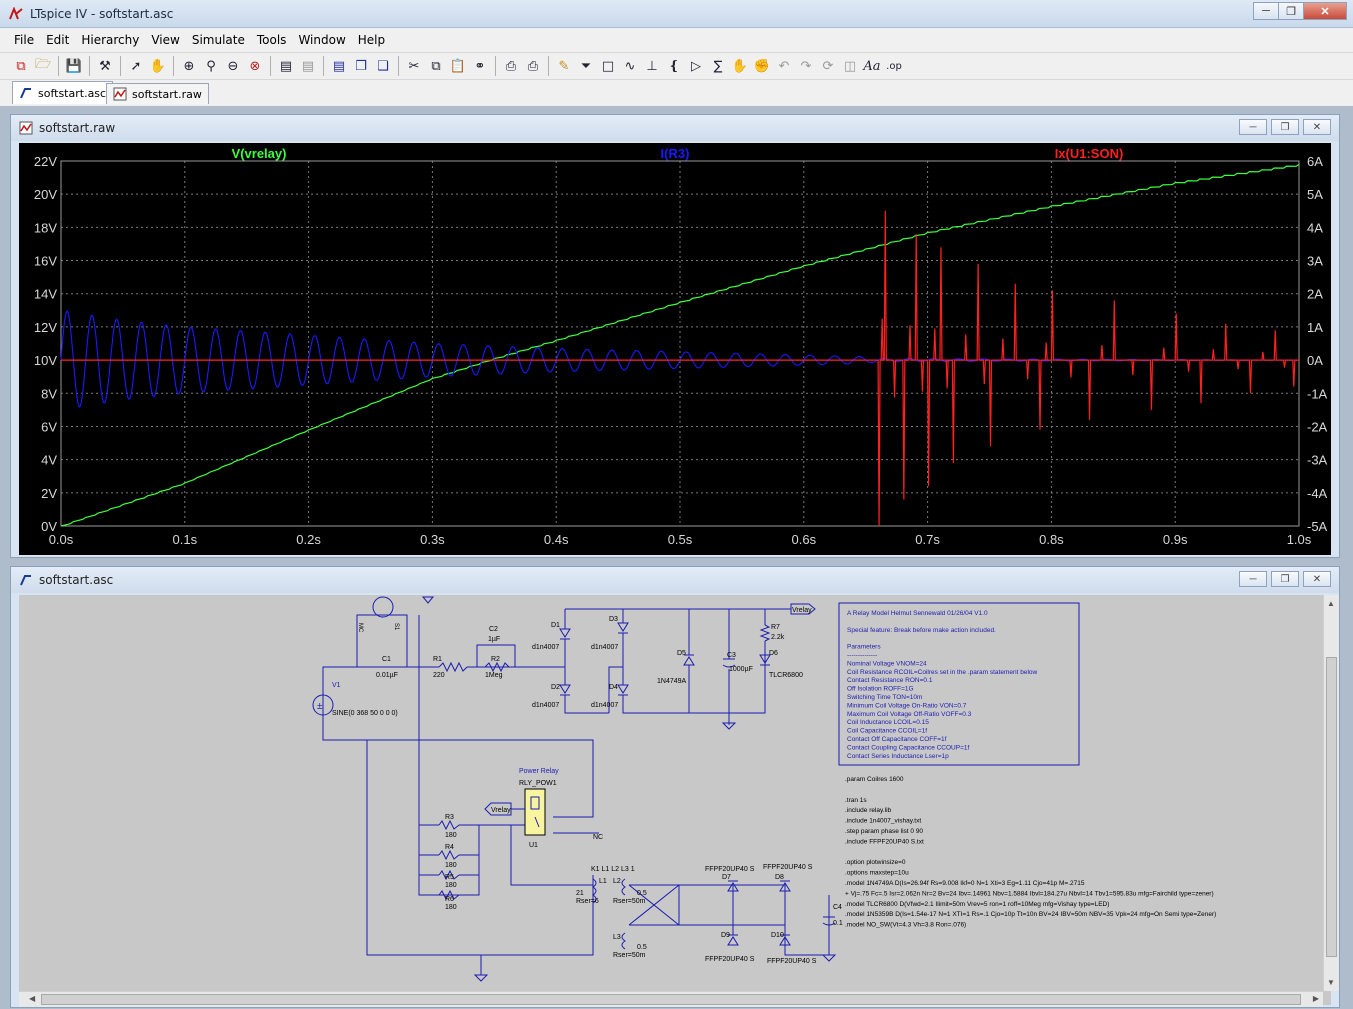 This screenshot has width=1353, height=1009. What do you see at coordinates (105, 66) in the screenshot?
I see `control-panel-button: ⚒` at bounding box center [105, 66].